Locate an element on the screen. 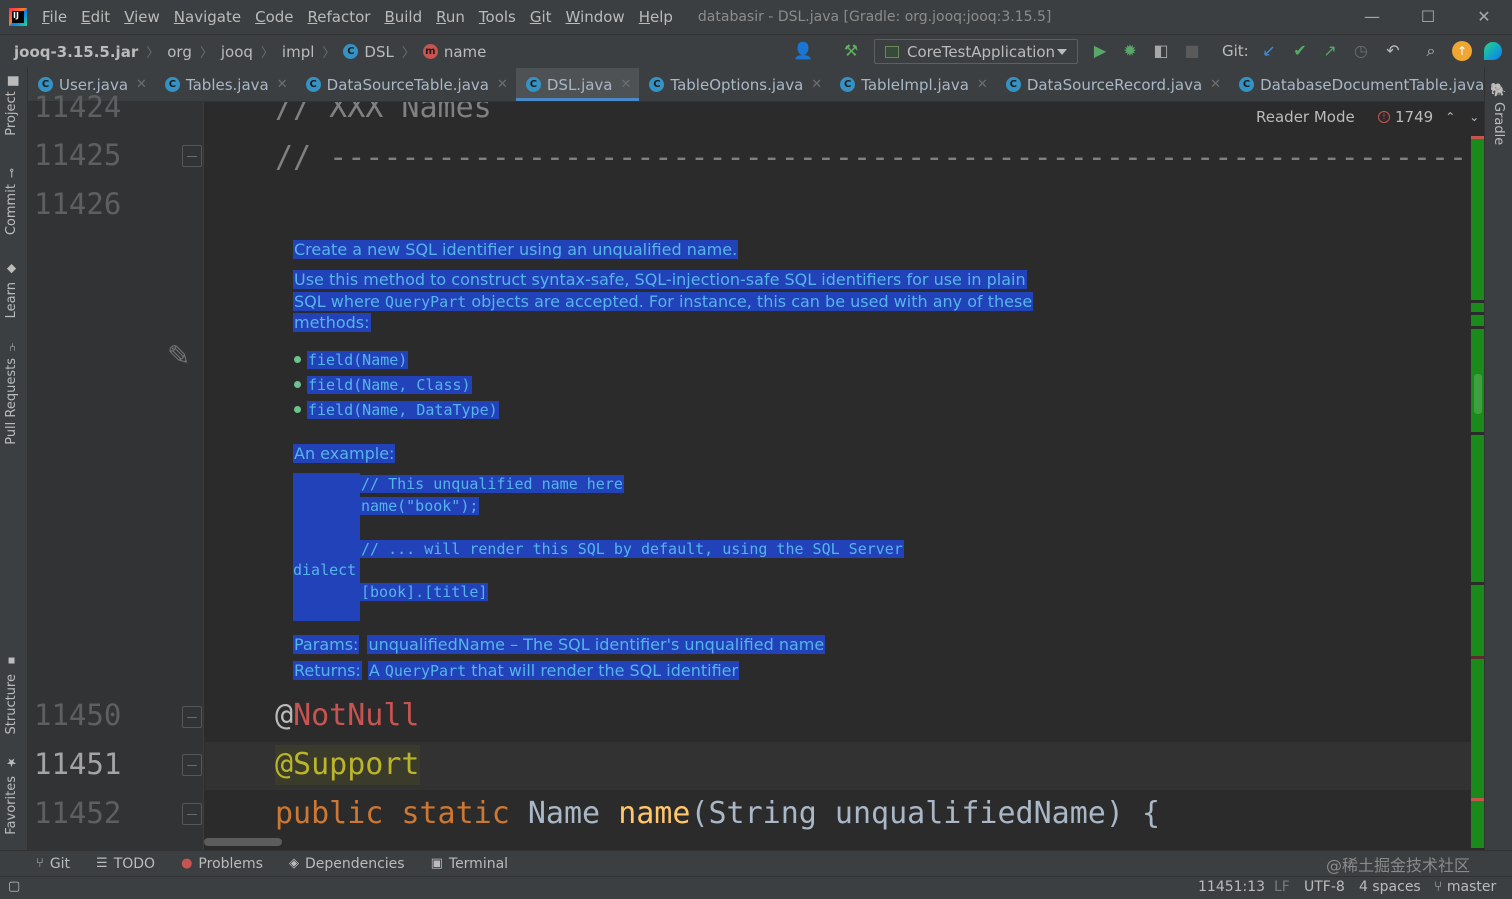  tab-databasedocumenttable-java: CDatabaseDocumentTable.java✕ is located at coordinates (1370, 84).